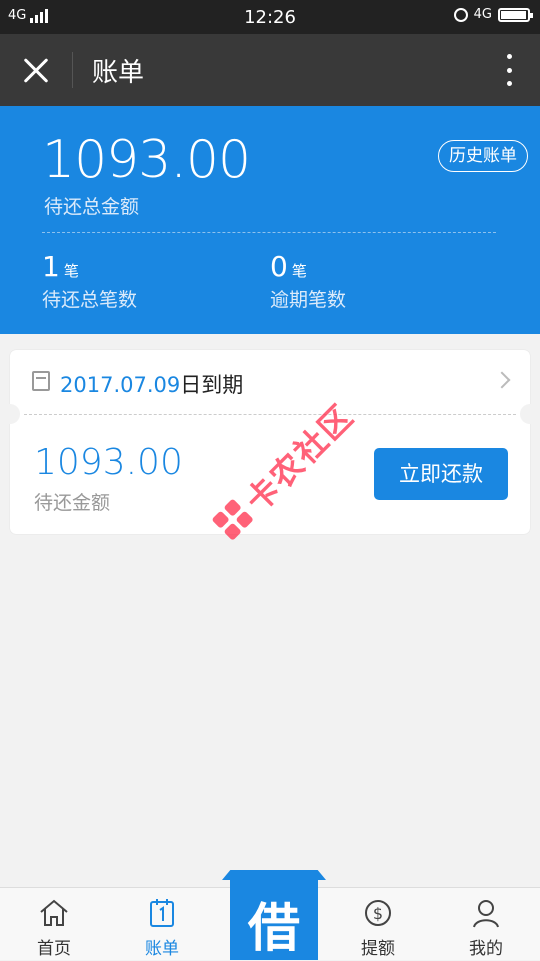 Image resolution: width=540 pixels, height=961 pixels. Describe the element at coordinates (270, 70) in the screenshot. I see `app-bar: 账单` at that location.